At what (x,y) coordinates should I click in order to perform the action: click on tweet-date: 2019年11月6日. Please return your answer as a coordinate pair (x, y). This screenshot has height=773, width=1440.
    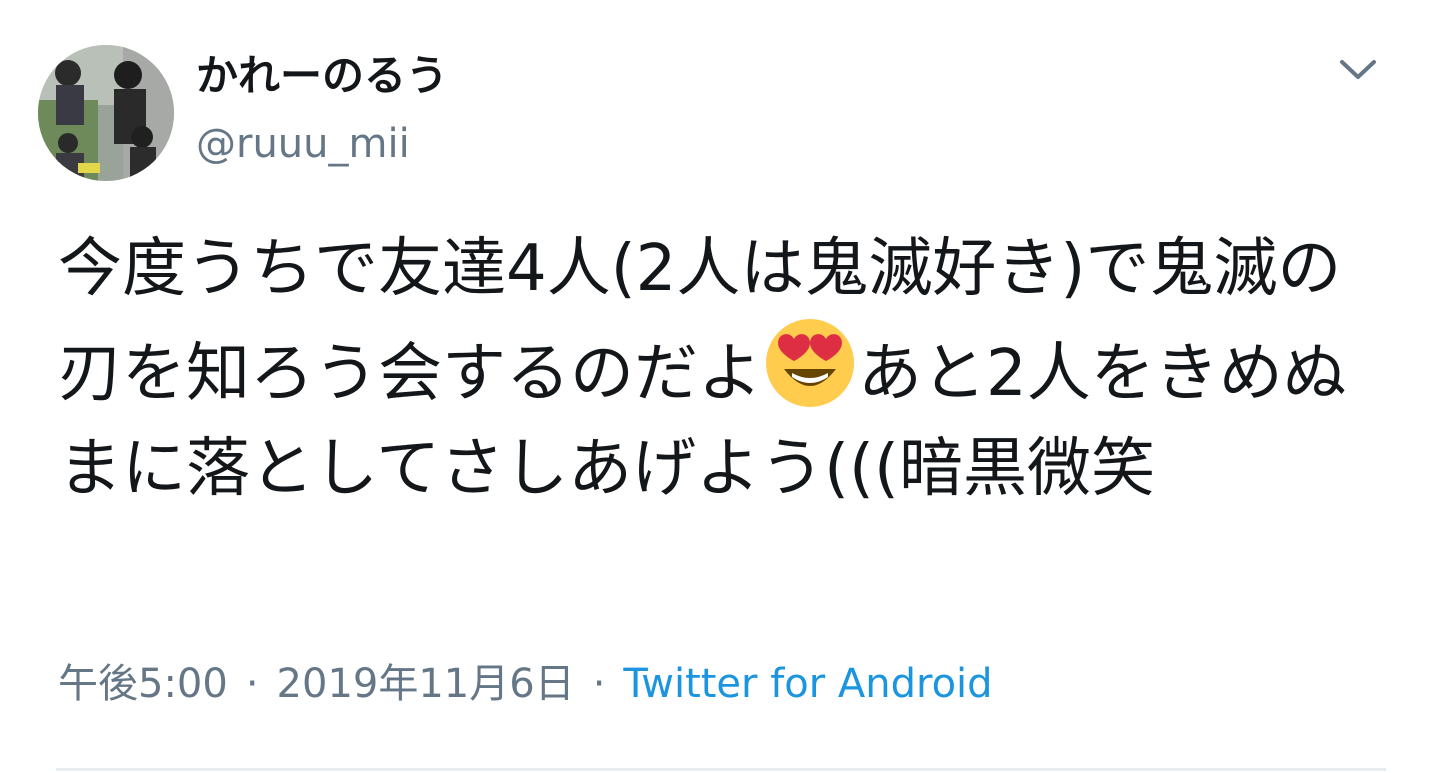
    Looking at the image, I should click on (425, 684).